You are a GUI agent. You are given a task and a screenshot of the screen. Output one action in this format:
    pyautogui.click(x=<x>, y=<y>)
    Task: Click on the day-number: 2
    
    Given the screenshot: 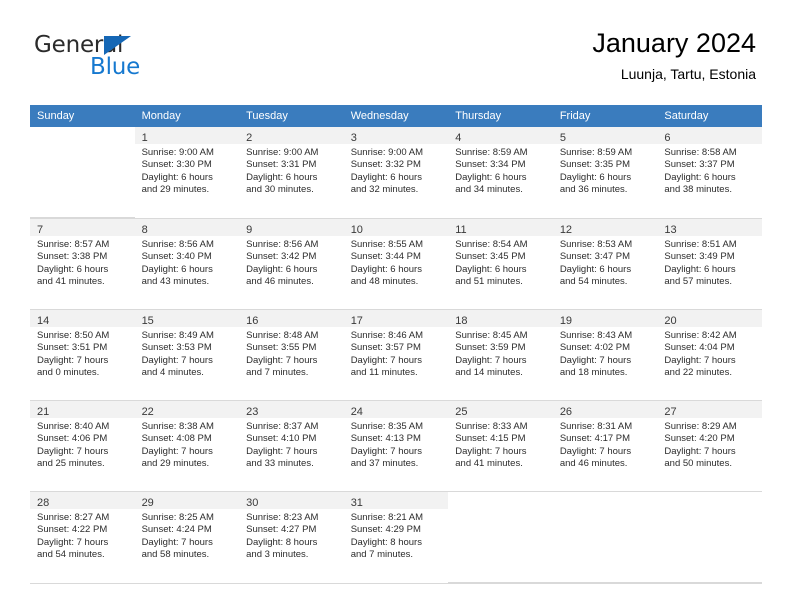 What is the action you would take?
    pyautogui.click(x=249, y=138)
    